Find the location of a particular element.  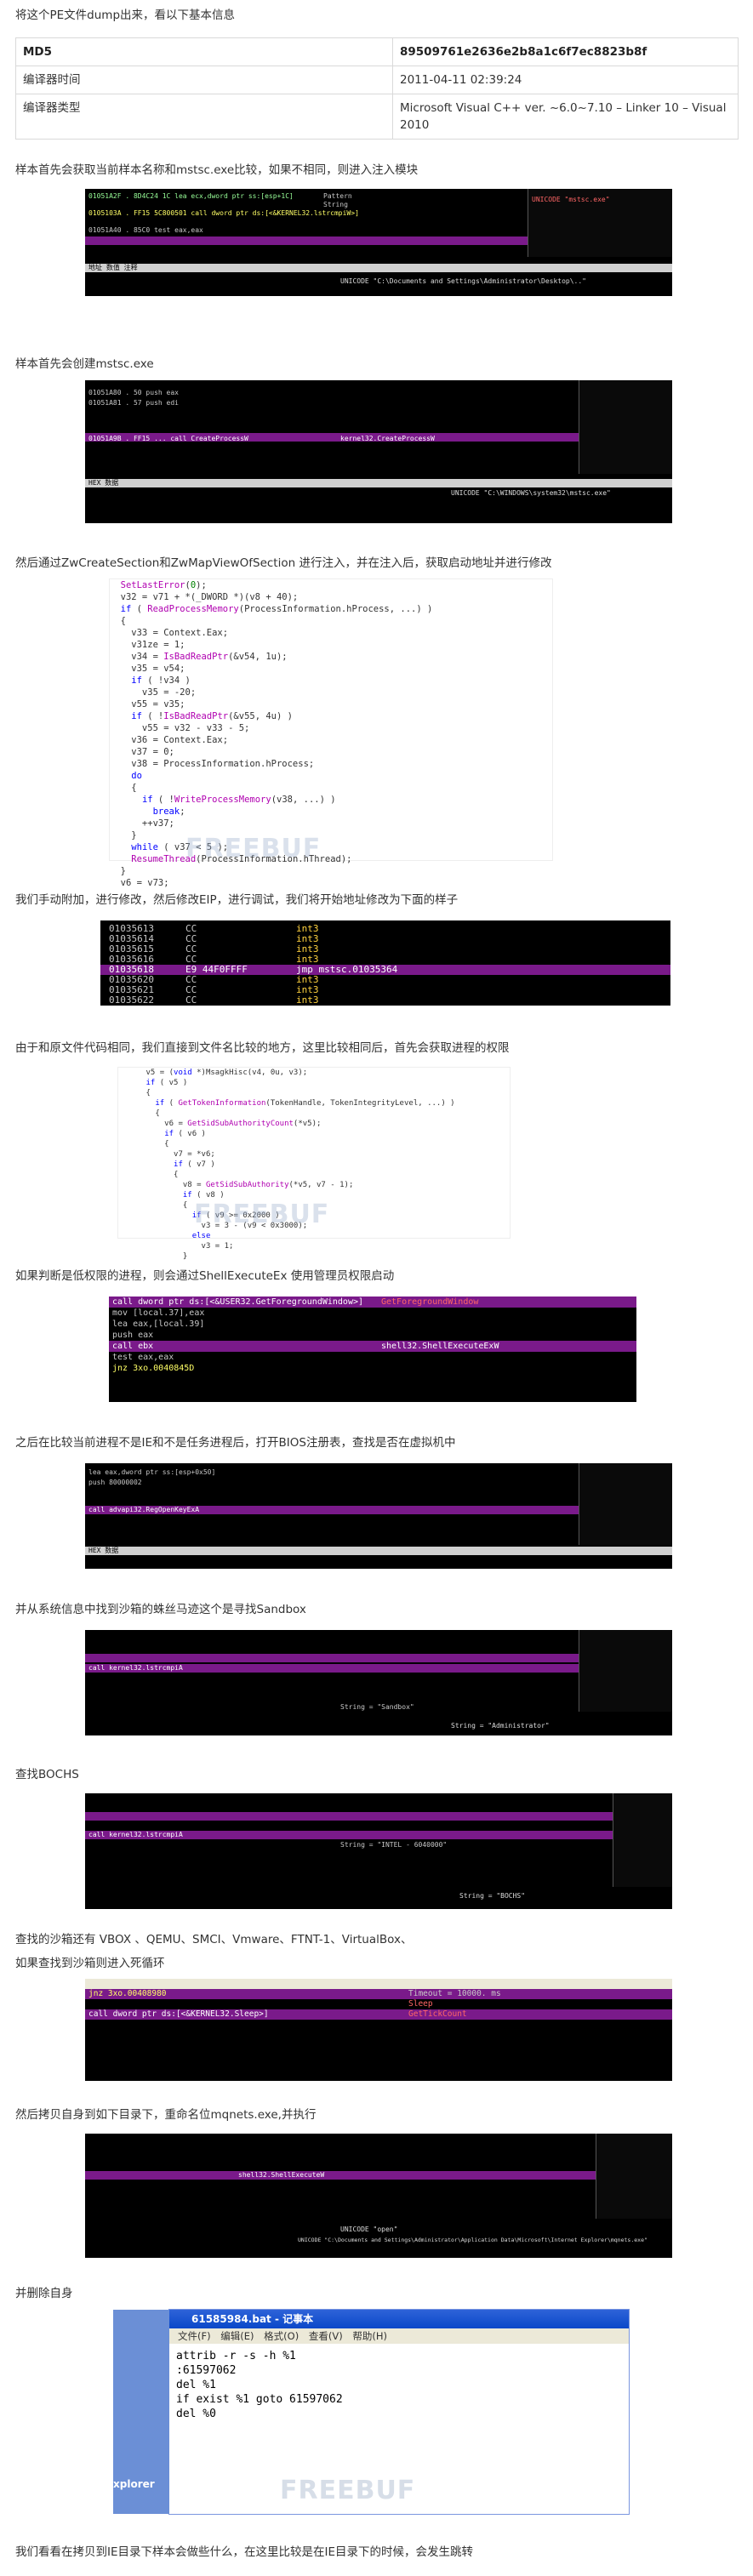

shellexecute-label: shell32.ShellExecuteExW is located at coordinates (440, 1346).